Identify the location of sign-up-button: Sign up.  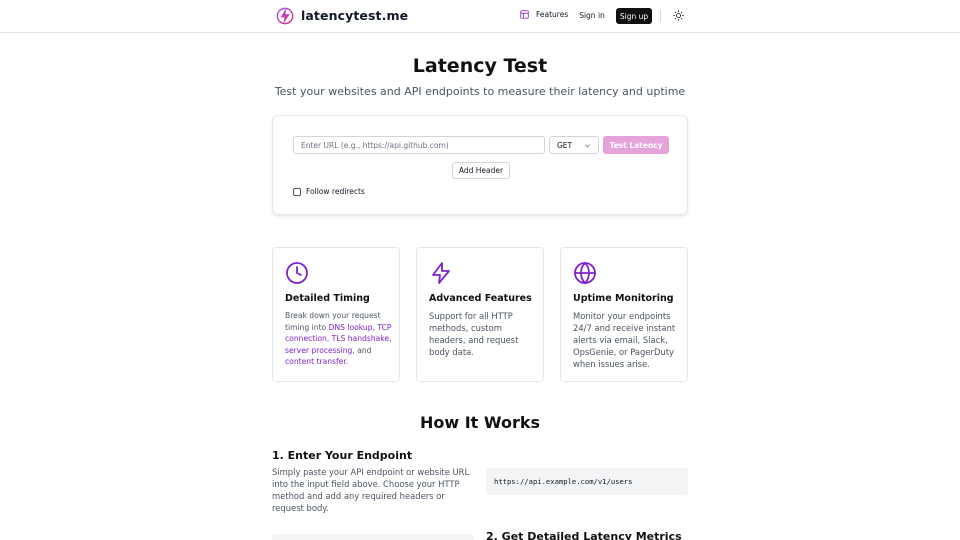
(634, 16).